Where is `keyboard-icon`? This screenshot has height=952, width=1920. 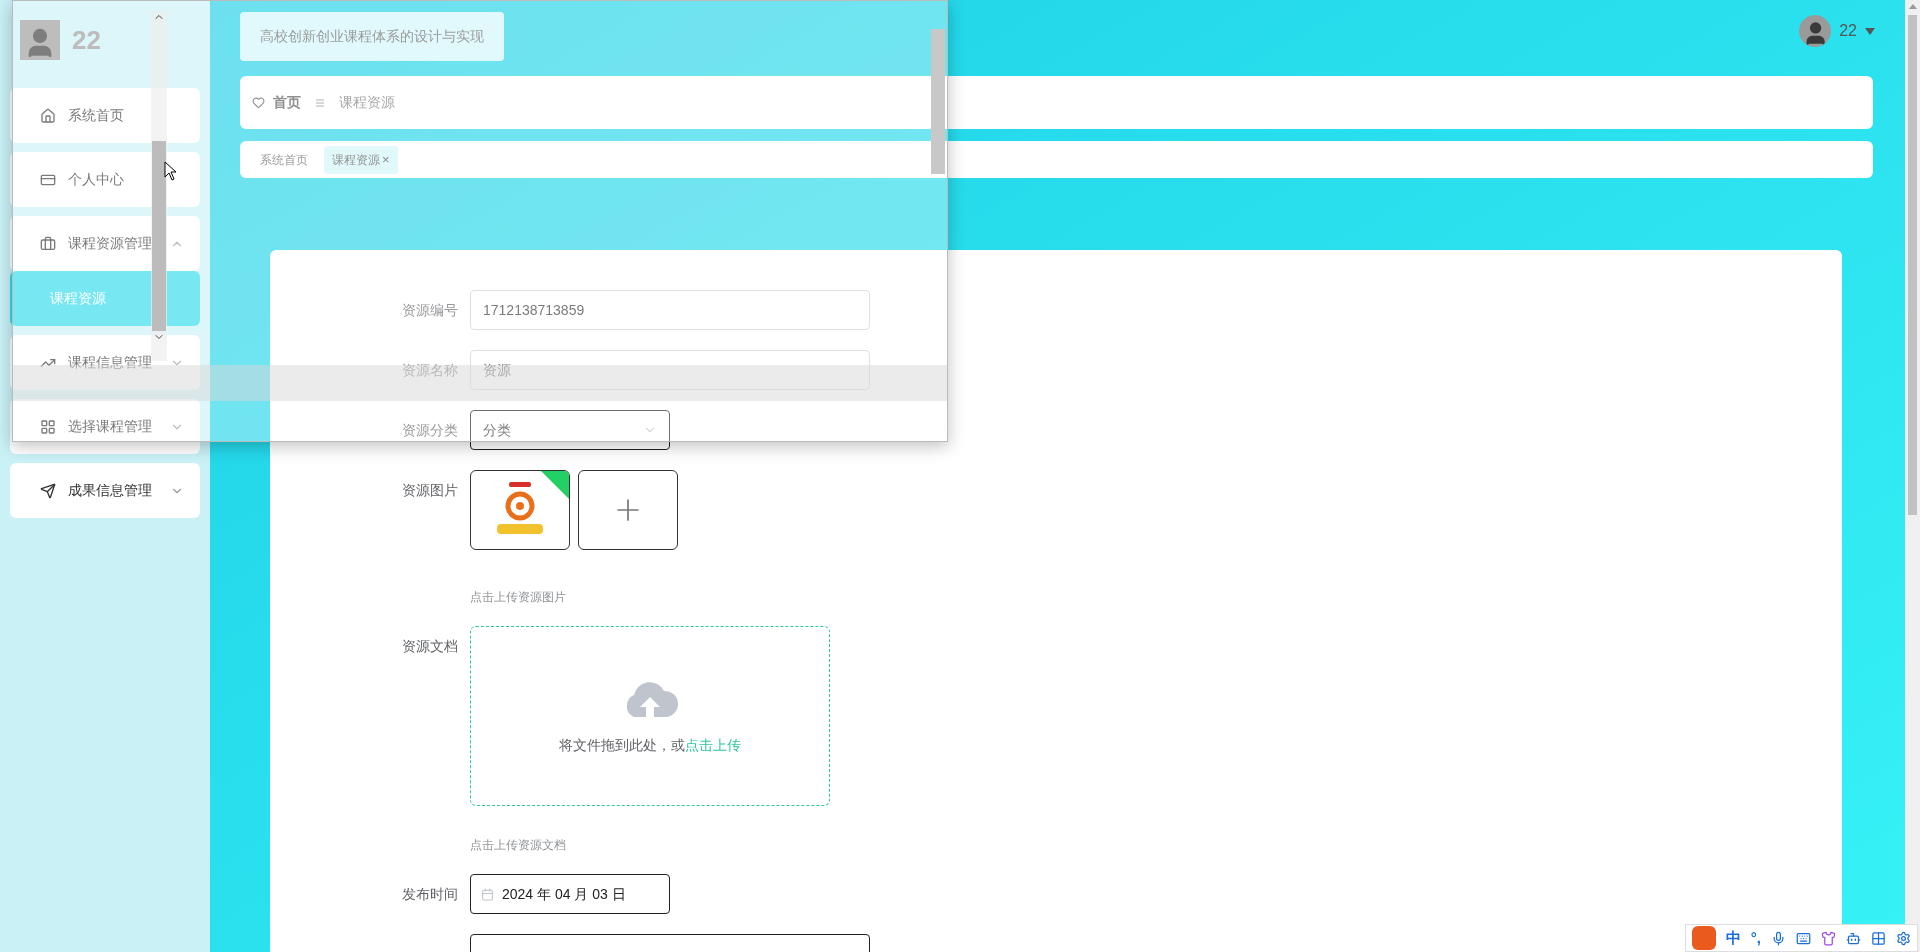
keyboard-icon is located at coordinates (1803, 938).